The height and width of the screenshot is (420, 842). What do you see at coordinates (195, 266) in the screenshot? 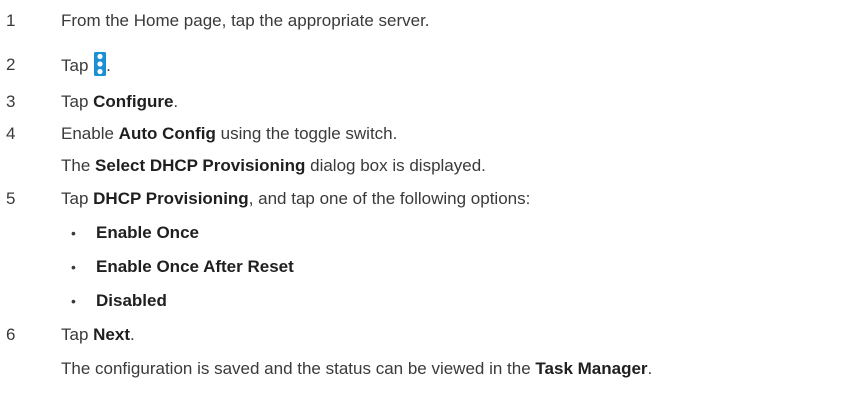
I see `option-label: Enable Once After Reset` at bounding box center [195, 266].